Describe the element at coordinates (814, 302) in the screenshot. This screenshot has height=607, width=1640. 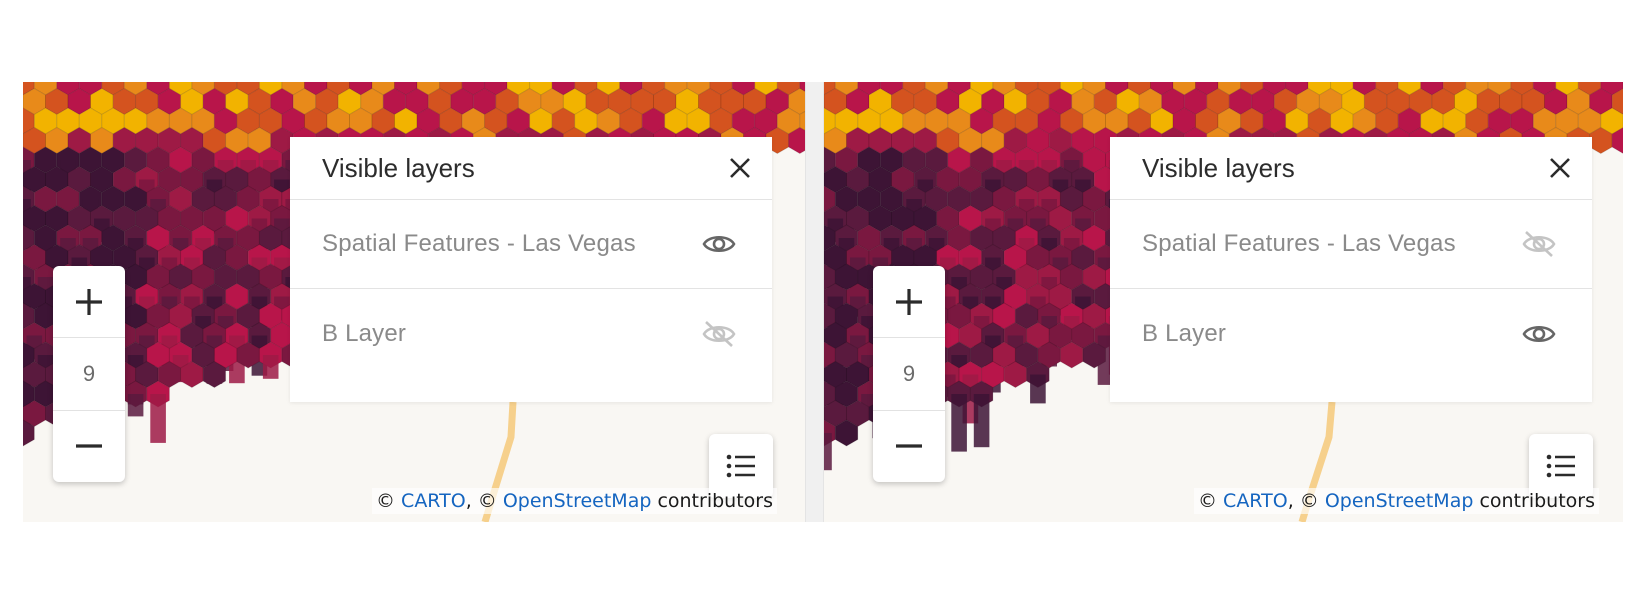
I see `split-divider` at that location.